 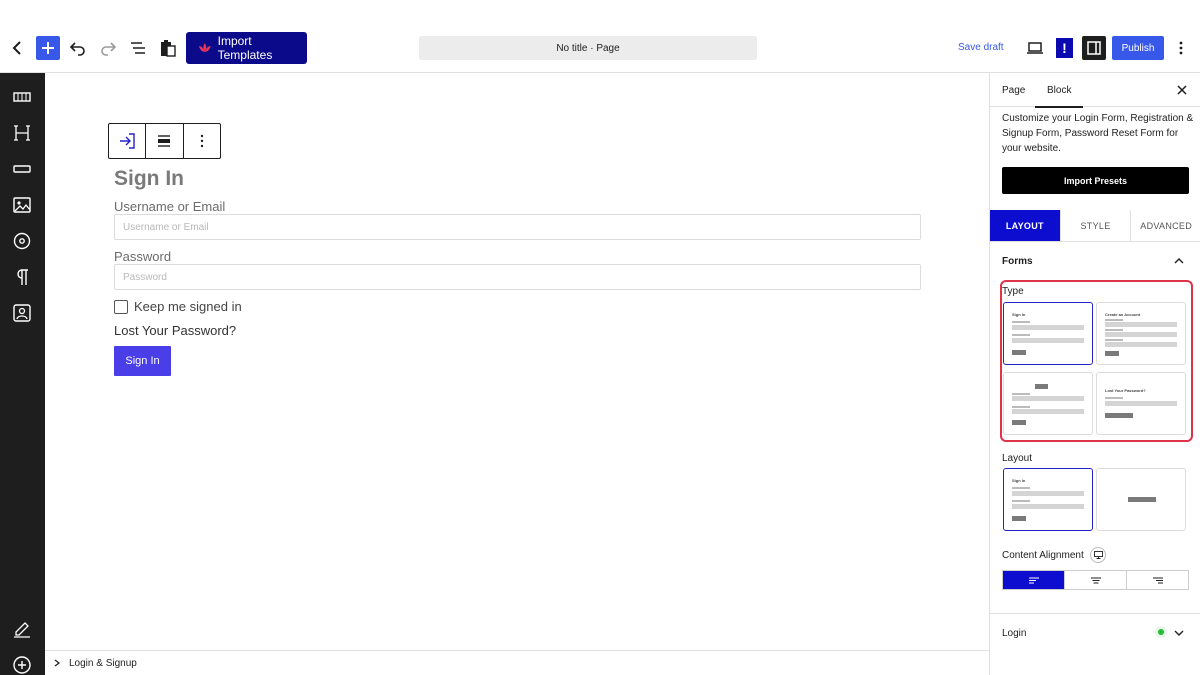 I want to click on align-left-icon, so click(x=1033, y=580).